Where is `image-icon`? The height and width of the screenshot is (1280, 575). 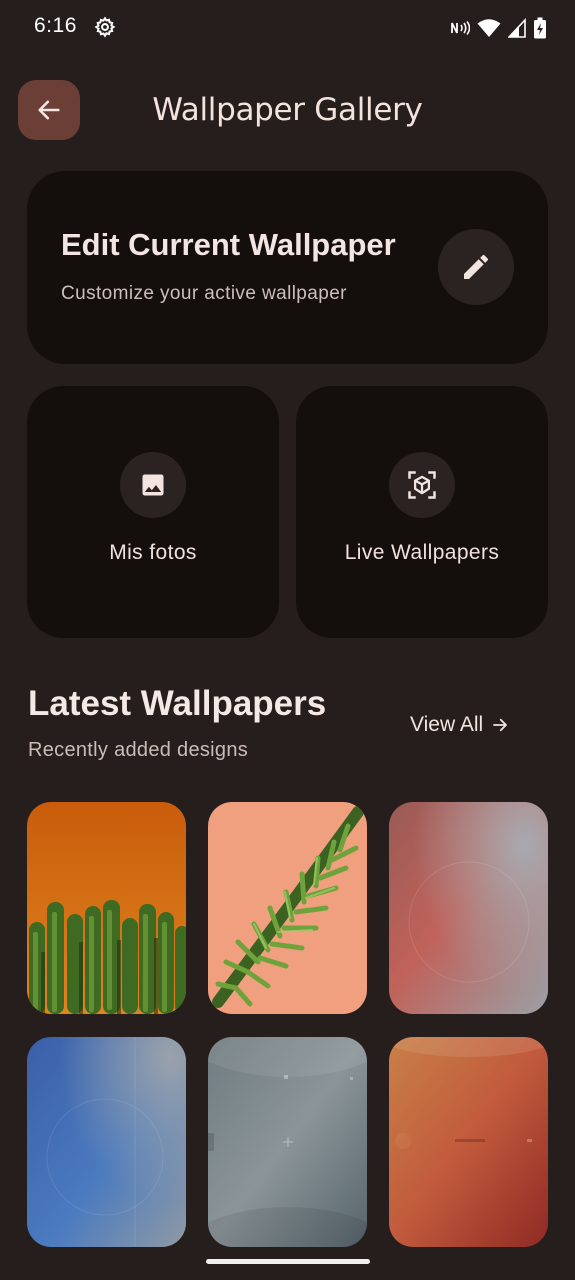 image-icon is located at coordinates (153, 485).